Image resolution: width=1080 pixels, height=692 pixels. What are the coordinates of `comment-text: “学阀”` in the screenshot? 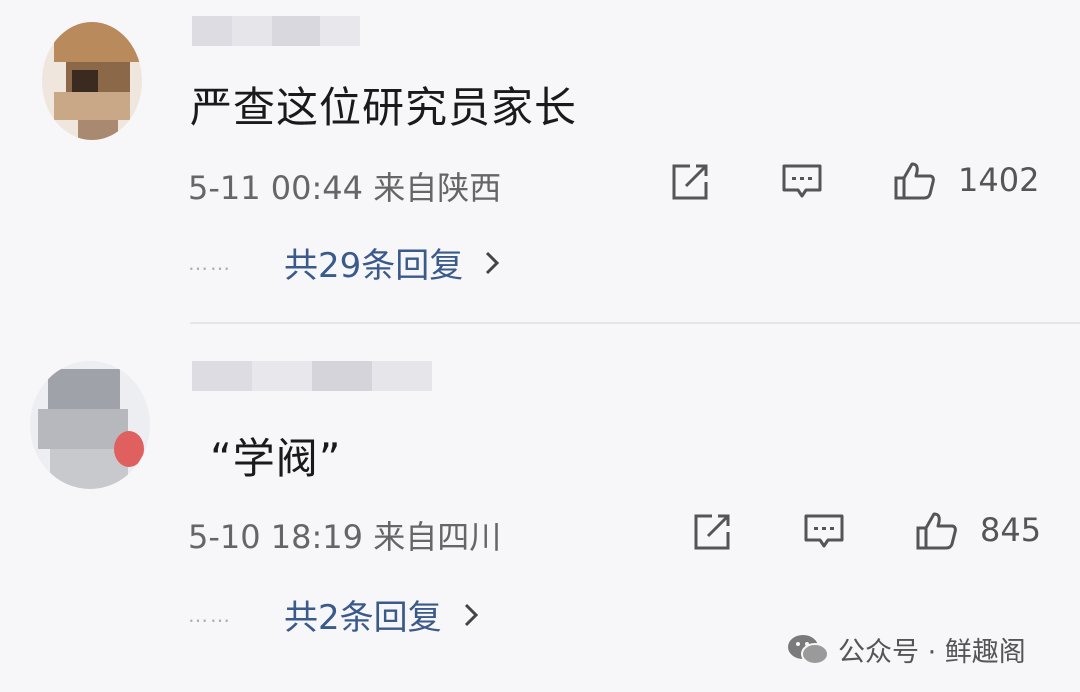 It's located at (276, 458).